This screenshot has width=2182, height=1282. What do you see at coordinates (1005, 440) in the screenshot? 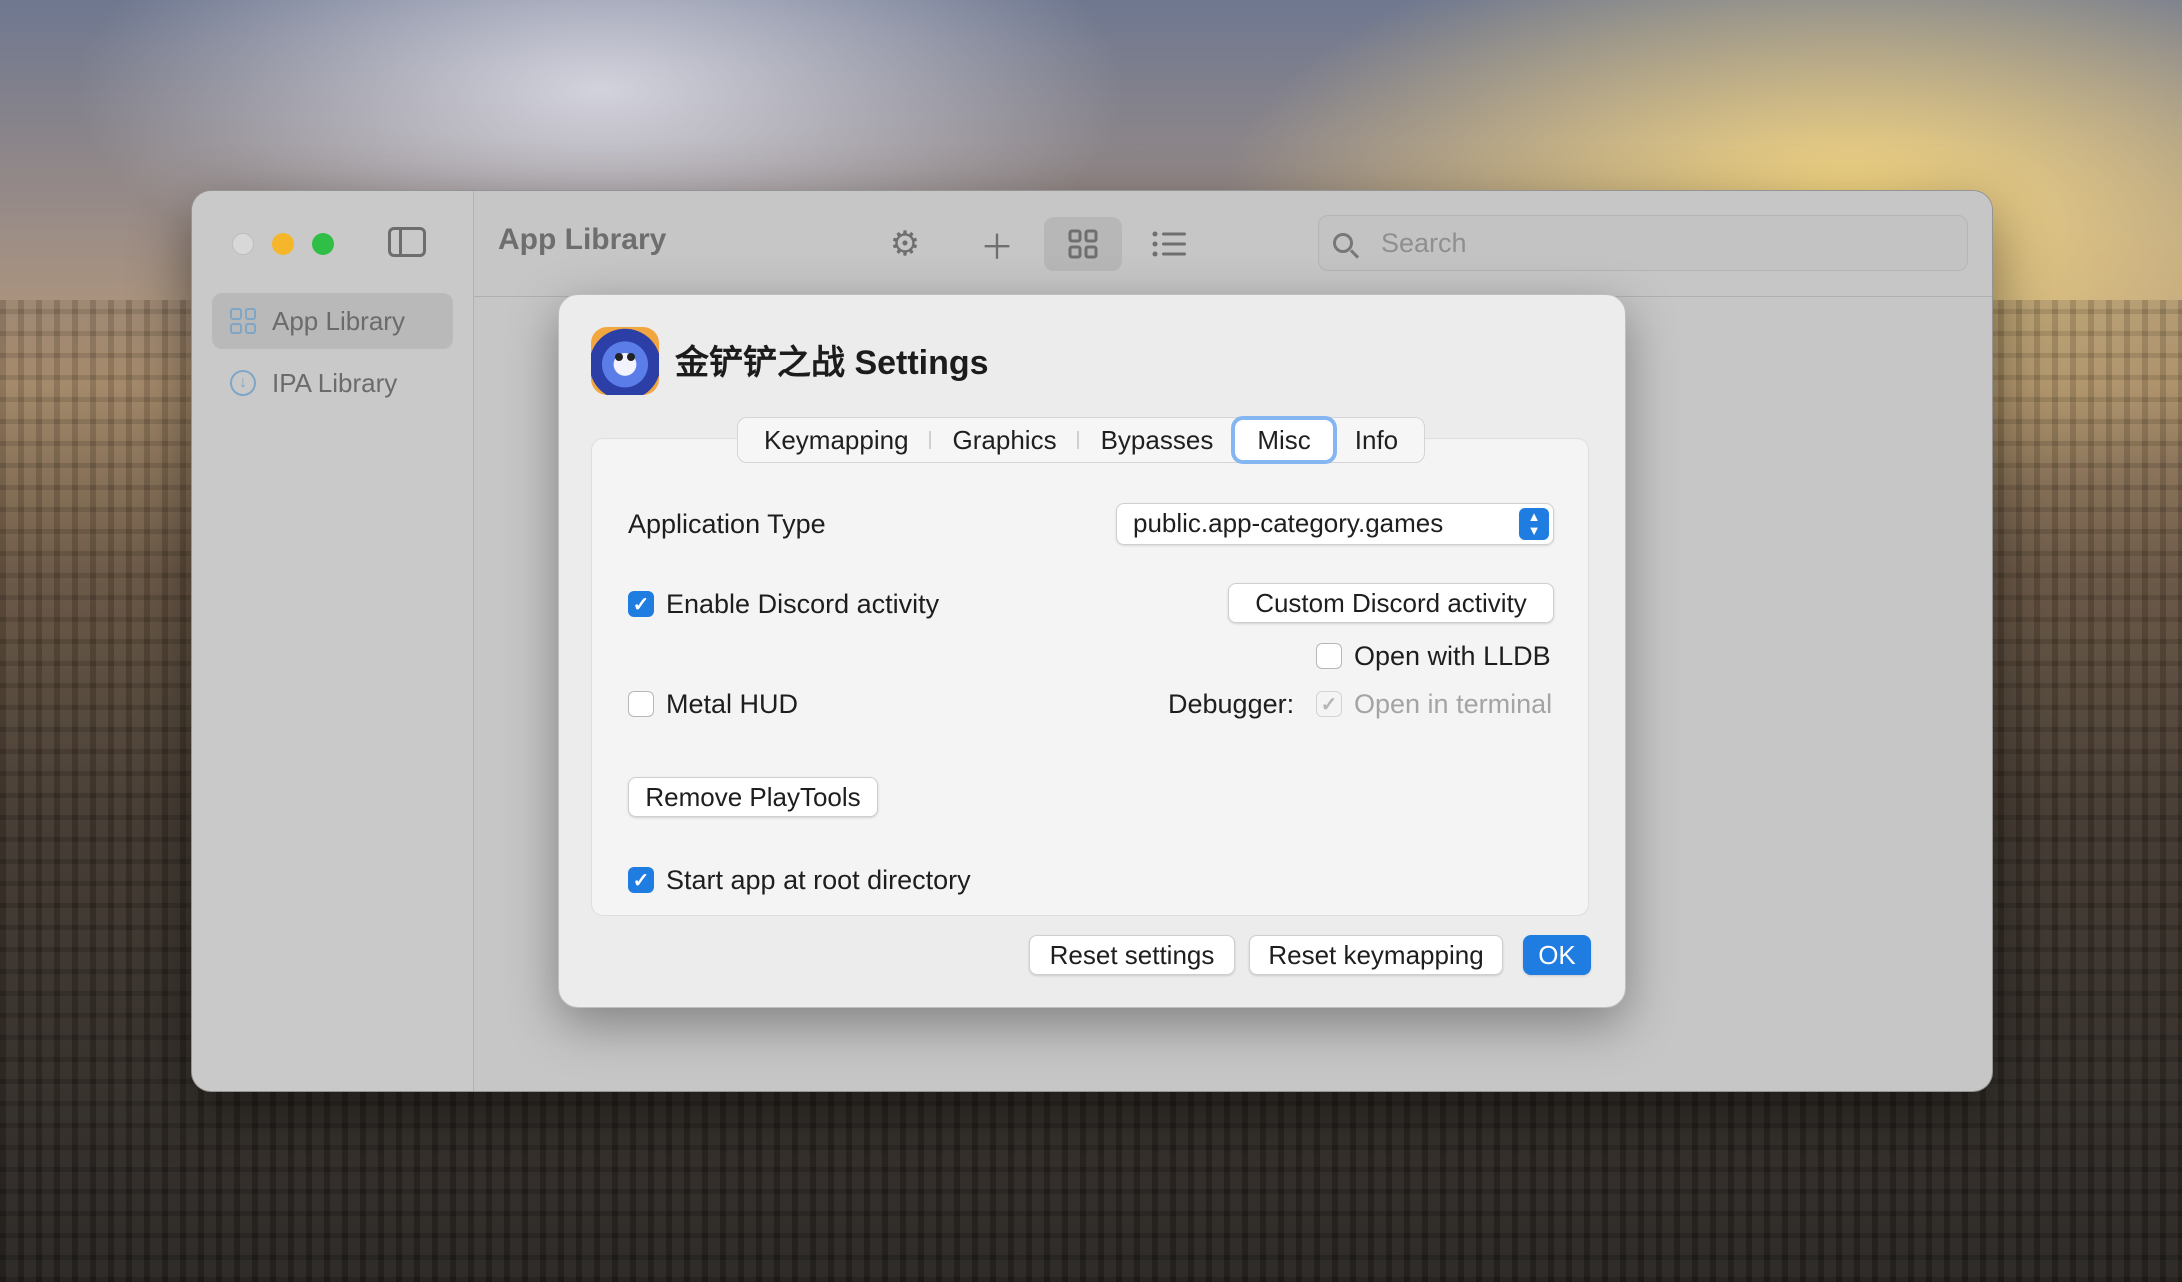
I see `tab-graphics: Graphics` at bounding box center [1005, 440].